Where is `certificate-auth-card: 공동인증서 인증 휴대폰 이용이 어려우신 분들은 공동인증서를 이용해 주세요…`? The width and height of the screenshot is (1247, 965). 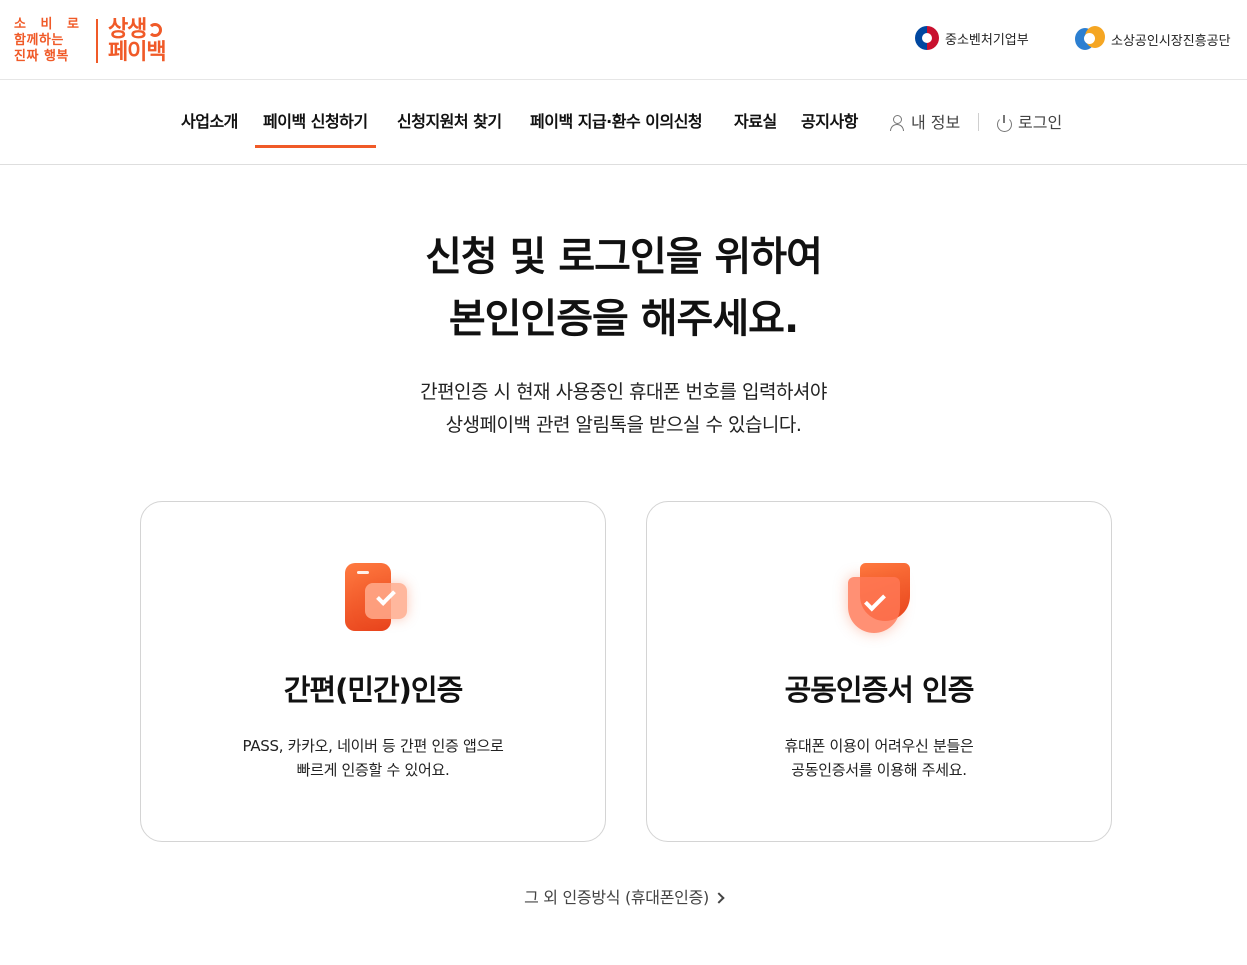
certificate-auth-card: 공동인증서 인증 휴대폰 이용이 어려우신 분들은 공동인증서를 이용해 주세요… is located at coordinates (879, 671).